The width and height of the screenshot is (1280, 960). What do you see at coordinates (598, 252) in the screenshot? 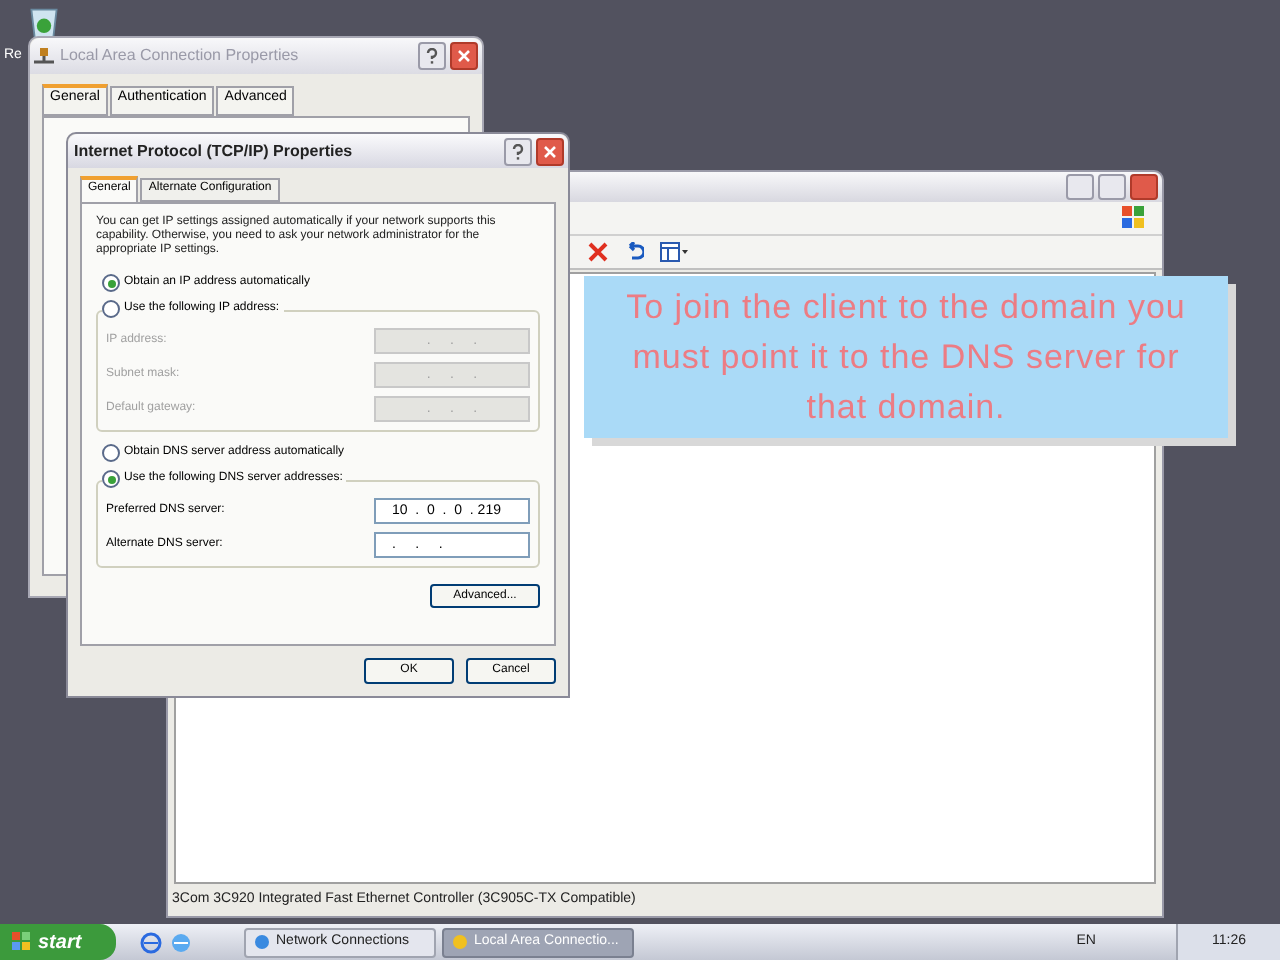
I see `delete-icon` at bounding box center [598, 252].